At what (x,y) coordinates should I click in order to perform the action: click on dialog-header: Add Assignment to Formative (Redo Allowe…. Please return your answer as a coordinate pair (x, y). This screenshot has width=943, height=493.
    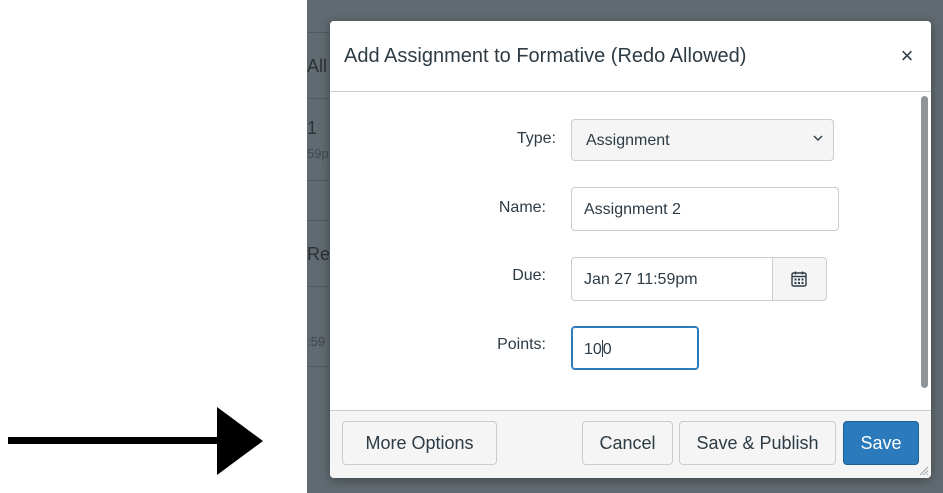
    Looking at the image, I should click on (630, 56).